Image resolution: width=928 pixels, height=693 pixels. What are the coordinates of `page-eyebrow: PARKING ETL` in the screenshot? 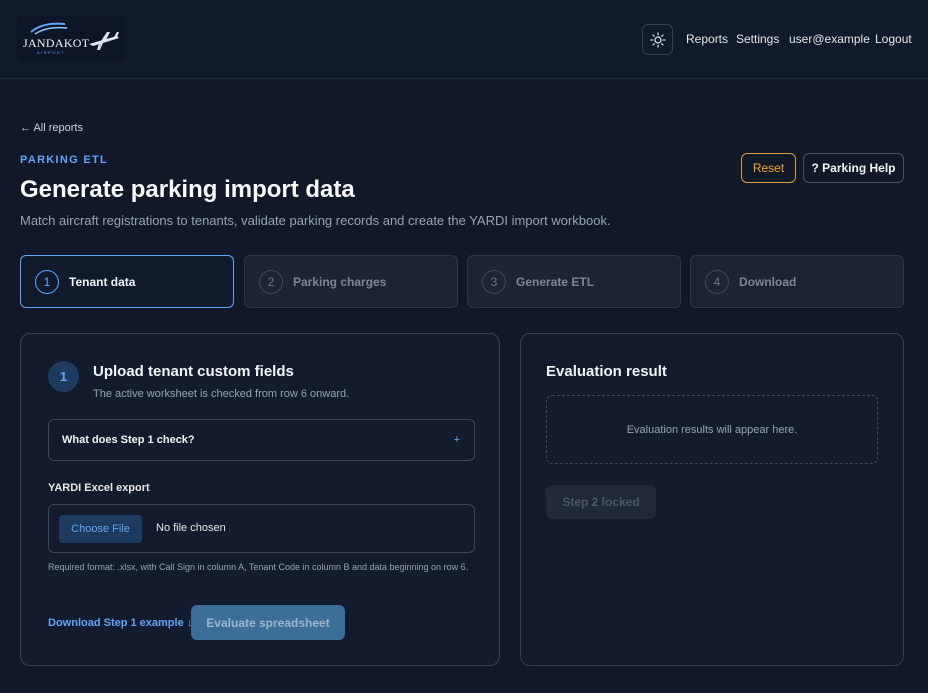 It's located at (64, 160).